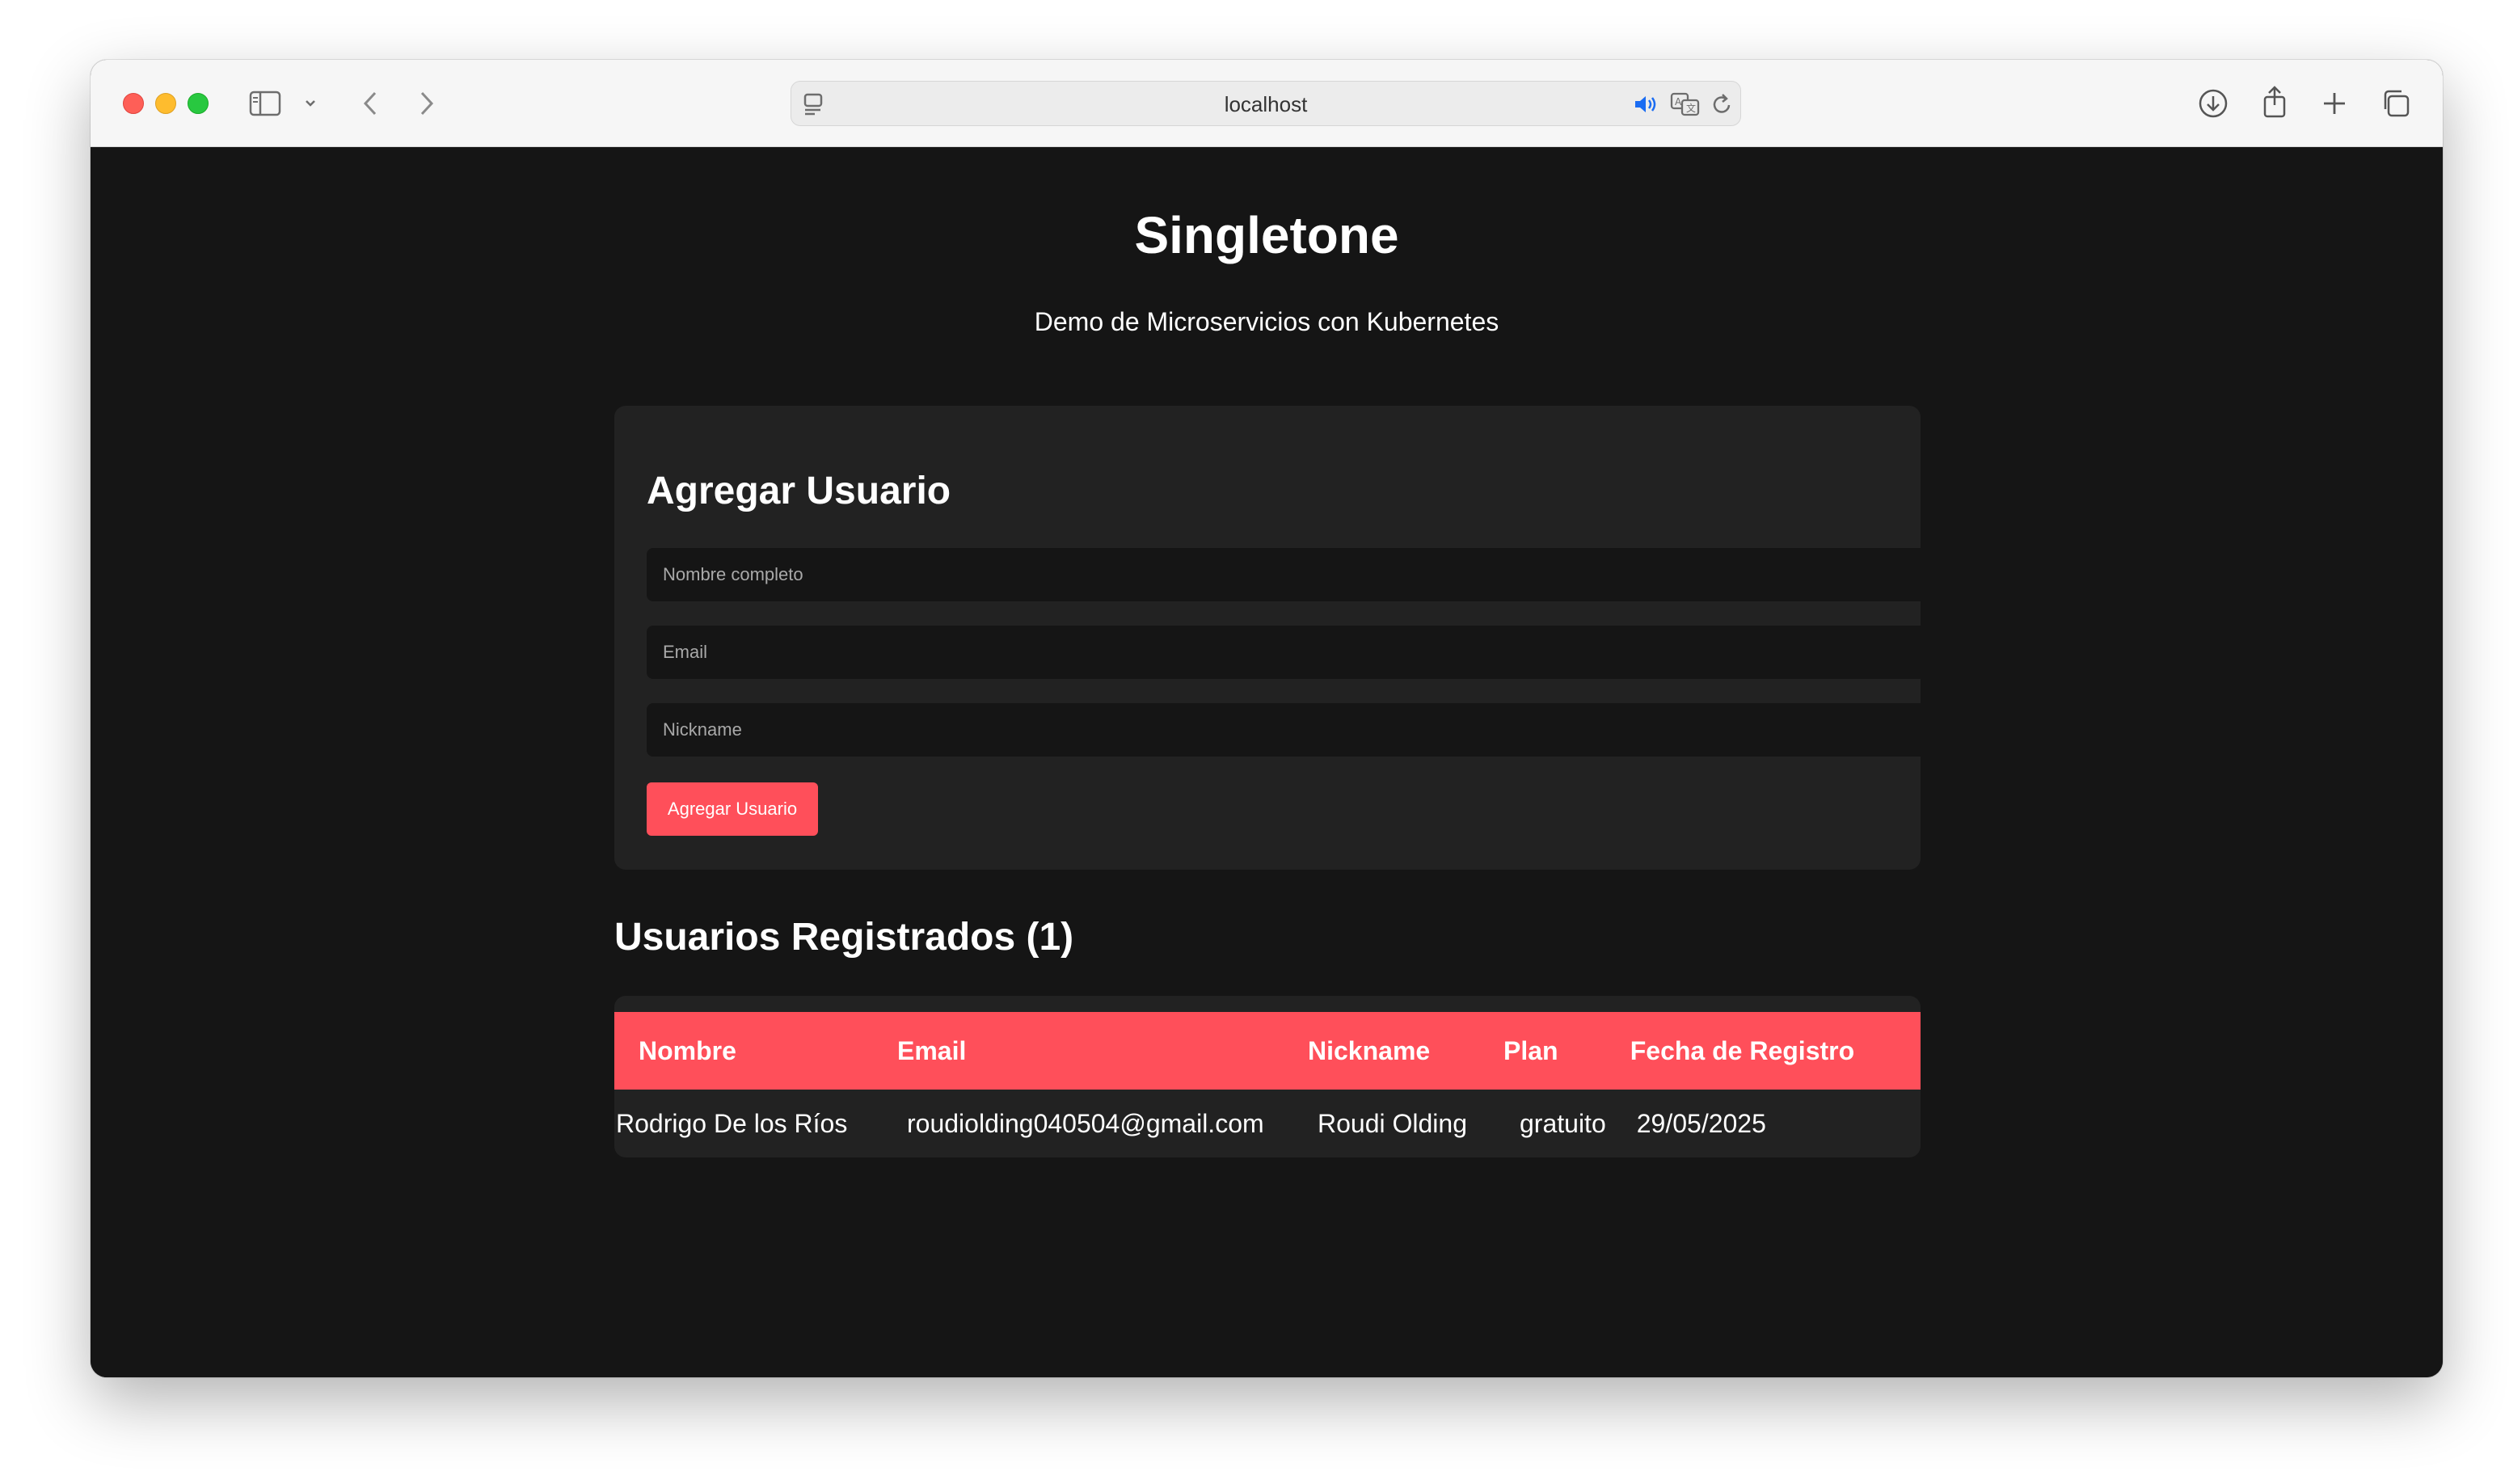 The height and width of the screenshot is (1484, 2509). What do you see at coordinates (799, 491) in the screenshot?
I see `form-title: Agregar Usuario` at bounding box center [799, 491].